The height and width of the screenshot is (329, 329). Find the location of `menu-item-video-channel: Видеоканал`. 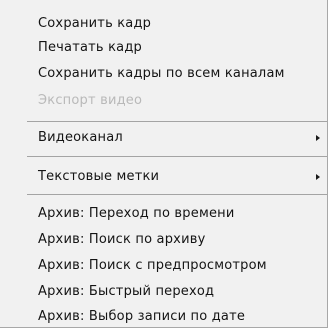

menu-item-video-channel: Видеоканал is located at coordinates (163, 138).